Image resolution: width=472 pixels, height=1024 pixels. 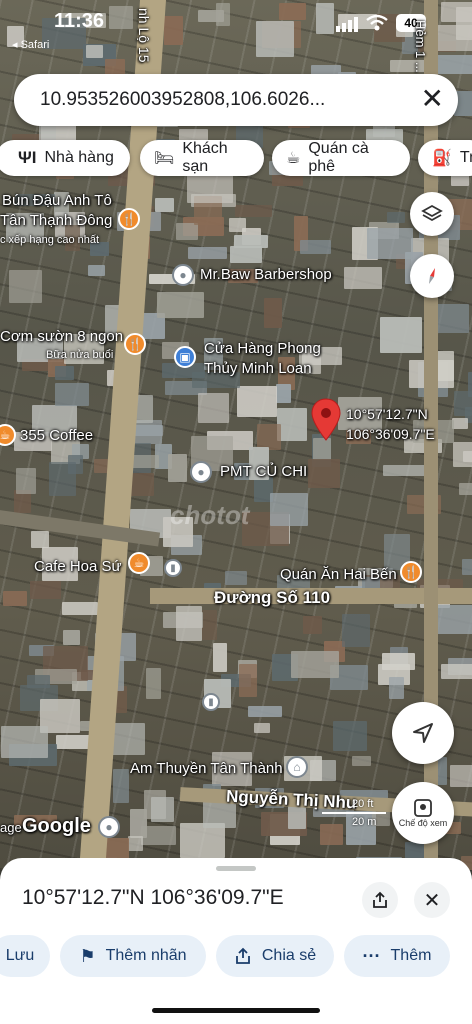 What do you see at coordinates (79, 157) in the screenshot?
I see `chip-restaurants-label: Nhà hàng` at bounding box center [79, 157].